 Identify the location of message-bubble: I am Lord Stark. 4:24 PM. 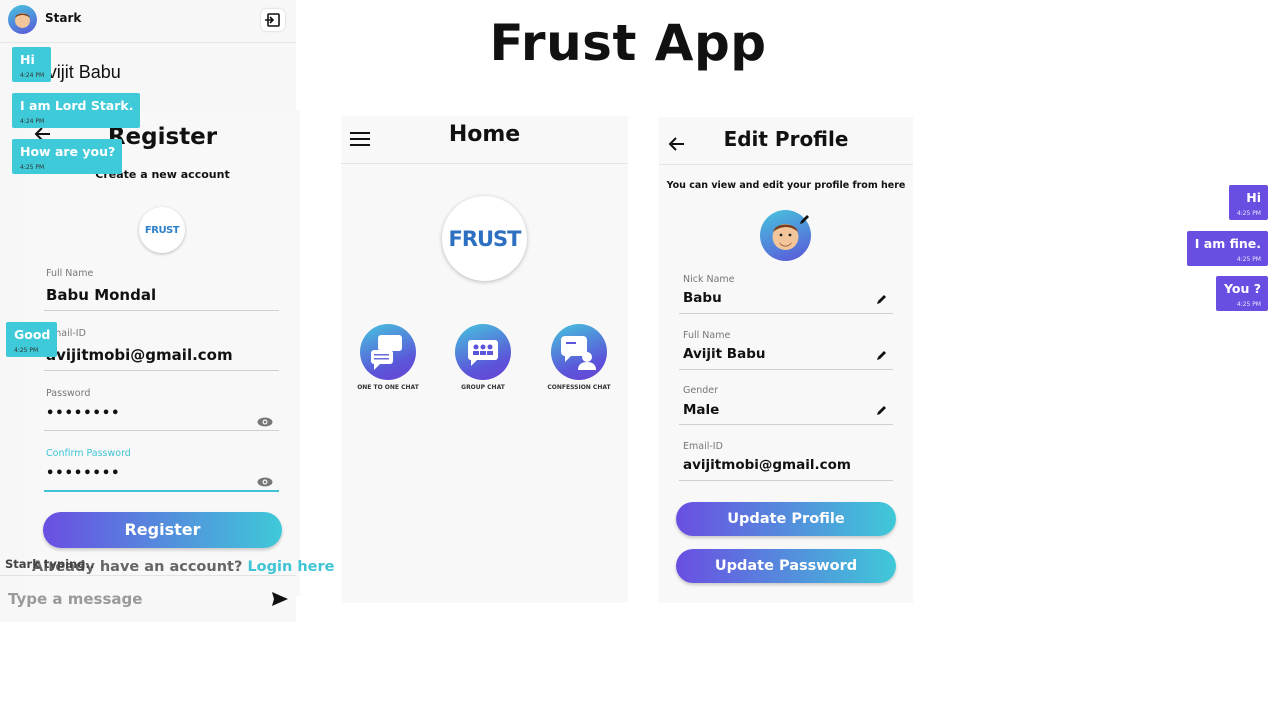
(76, 110).